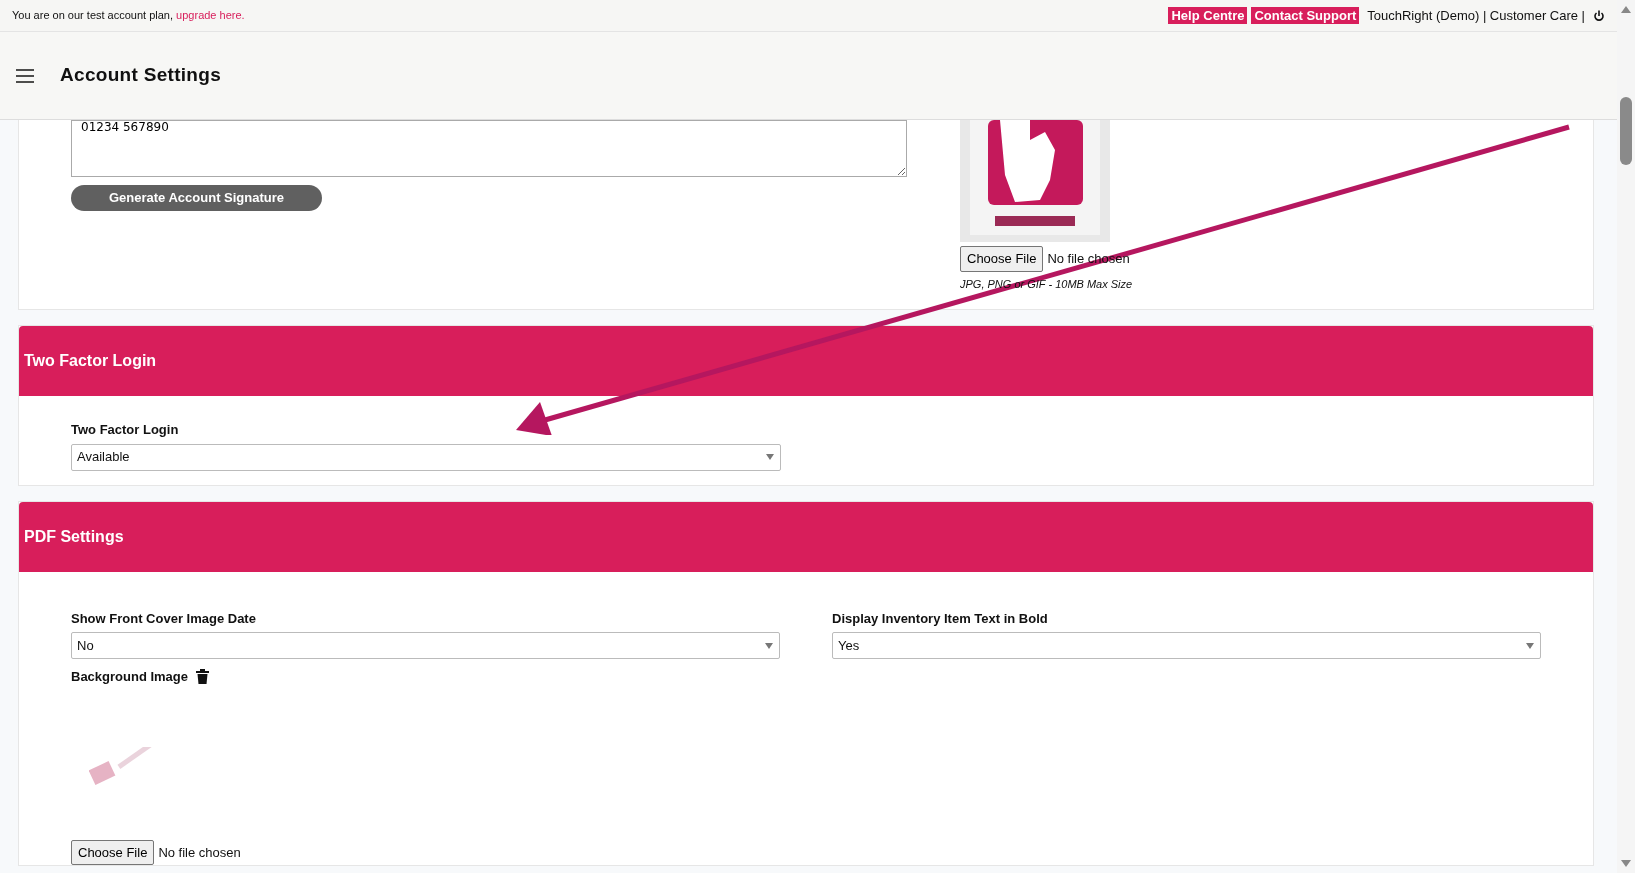  I want to click on power-icon, so click(1599, 15).